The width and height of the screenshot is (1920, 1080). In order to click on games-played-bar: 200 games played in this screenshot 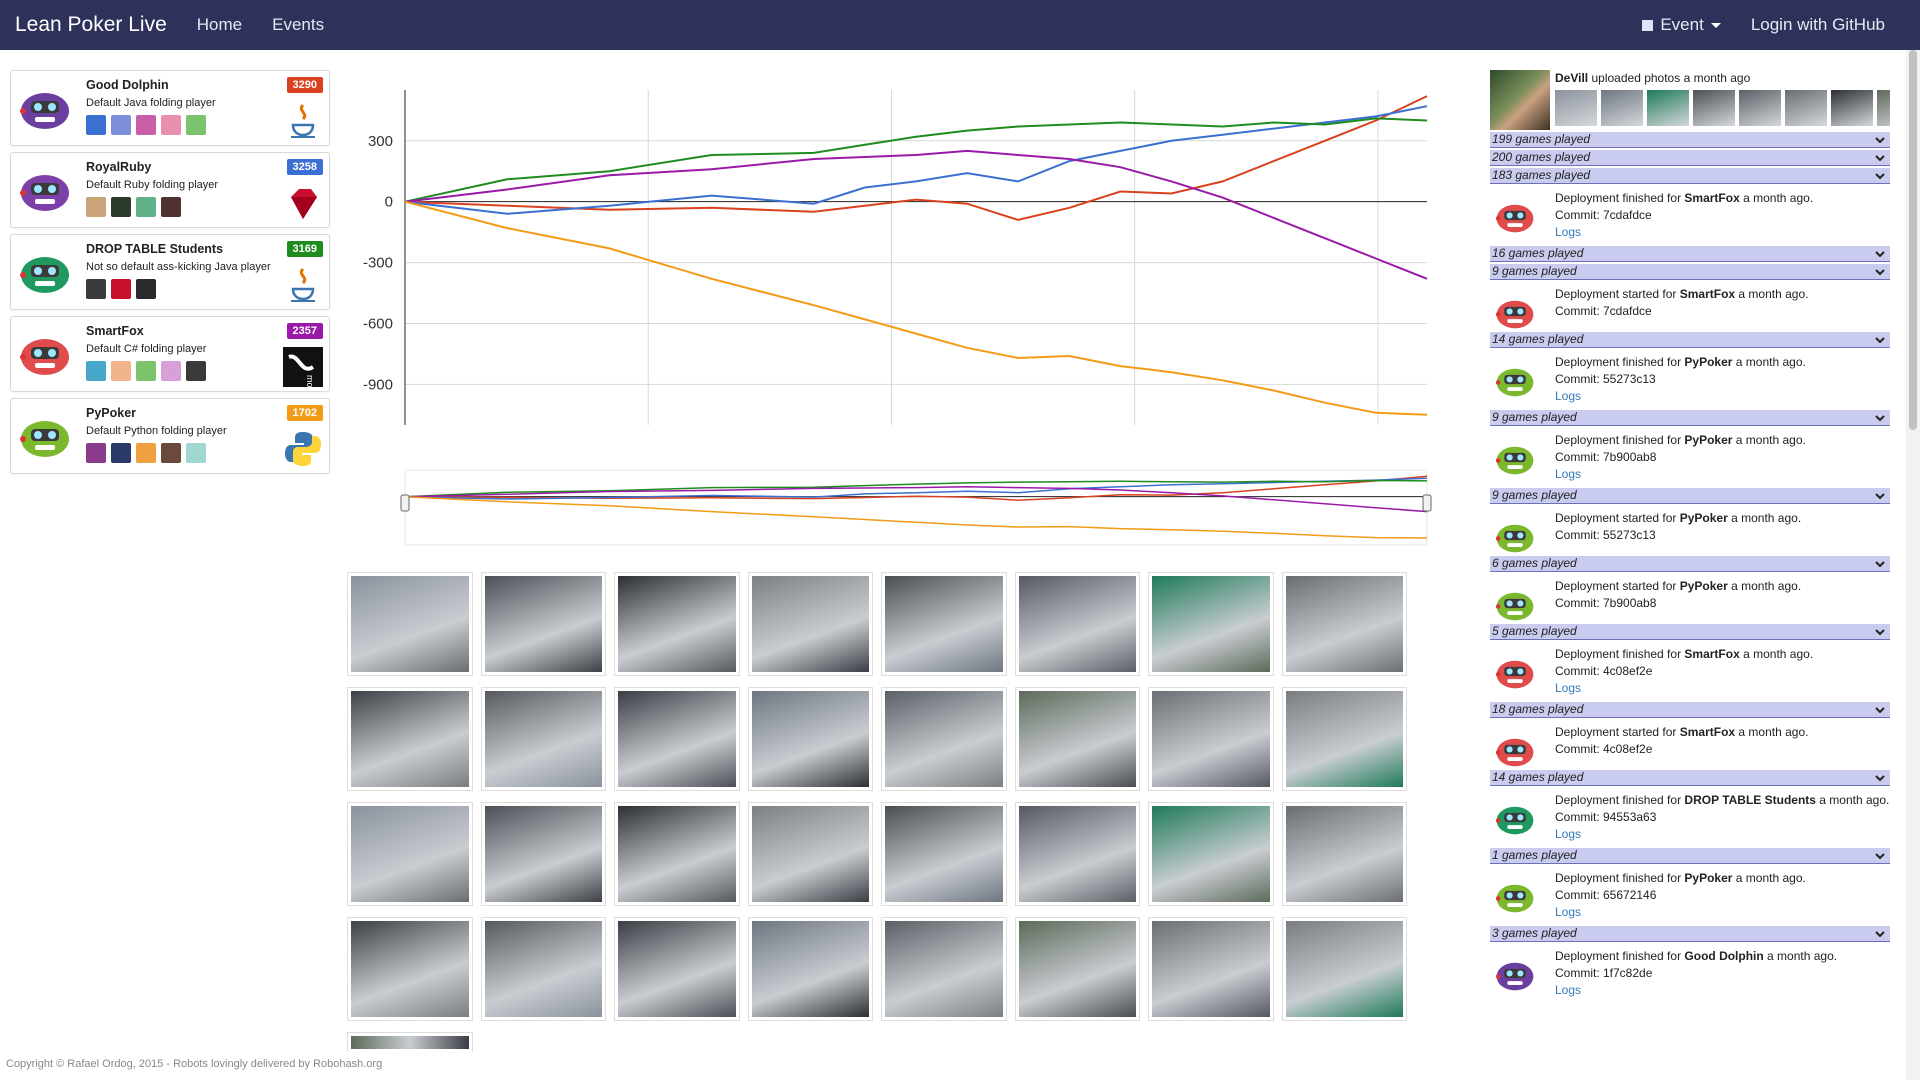, I will do `click(1690, 158)`.